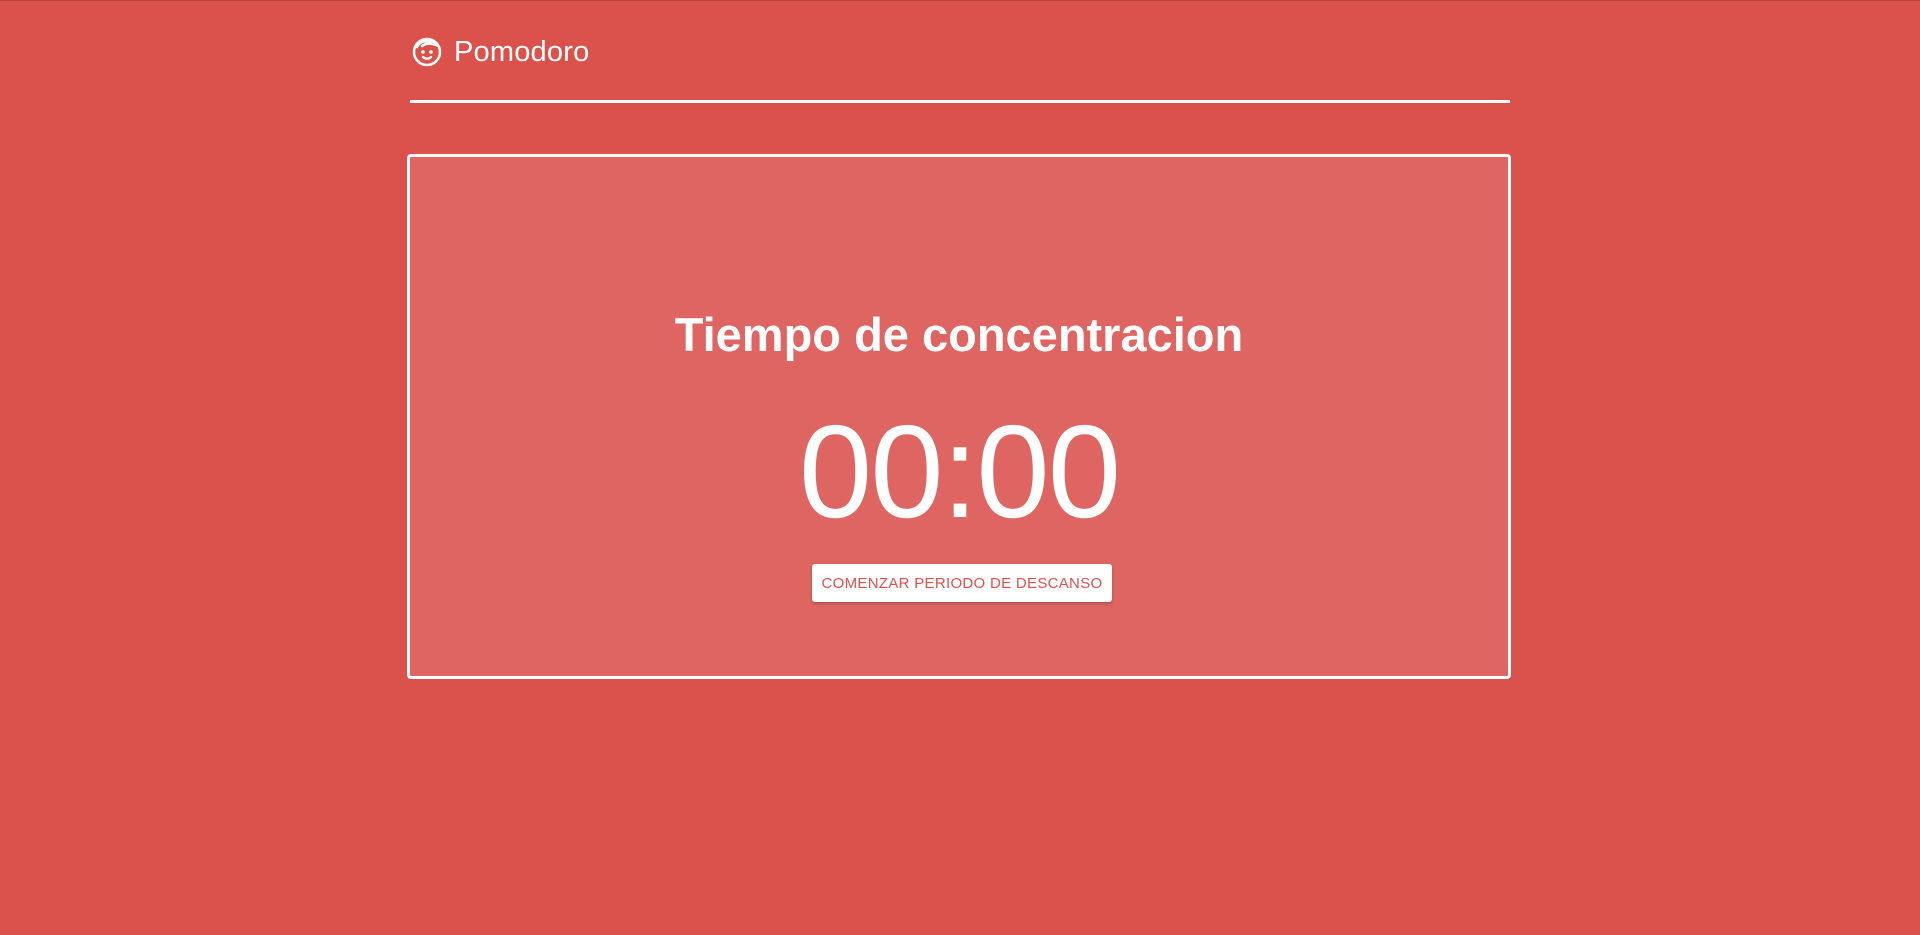 Image resolution: width=1920 pixels, height=935 pixels. What do you see at coordinates (960, 52) in the screenshot?
I see `brand: Pomodoro` at bounding box center [960, 52].